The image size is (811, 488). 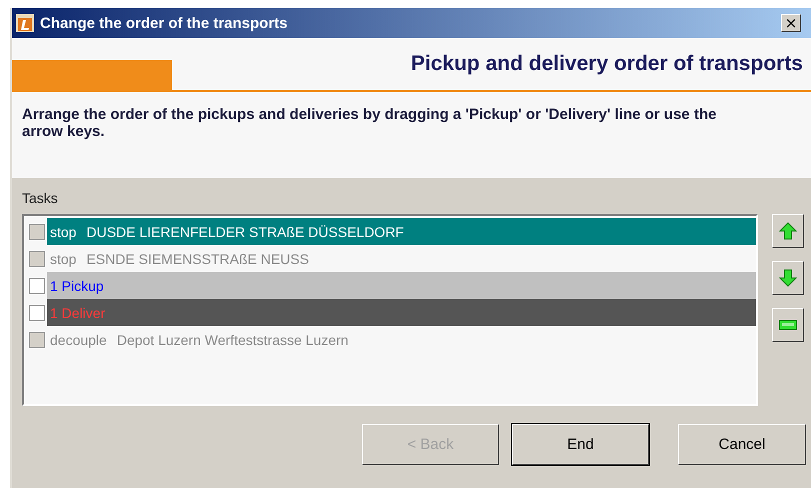 I want to click on dialog-button: Cancel, so click(x=742, y=444).